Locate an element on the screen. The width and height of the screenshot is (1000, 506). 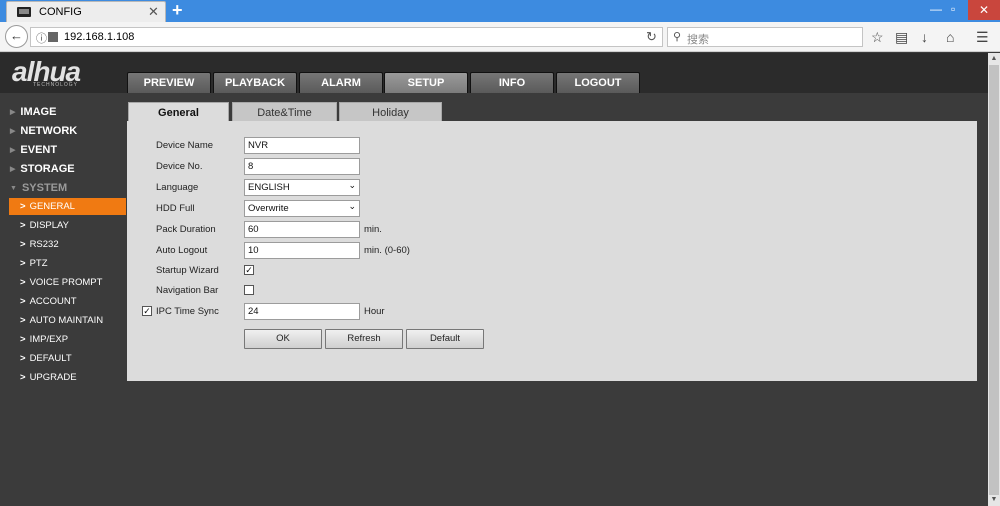
sidebar-section-label: SYSTEM is located at coordinates (44, 188).